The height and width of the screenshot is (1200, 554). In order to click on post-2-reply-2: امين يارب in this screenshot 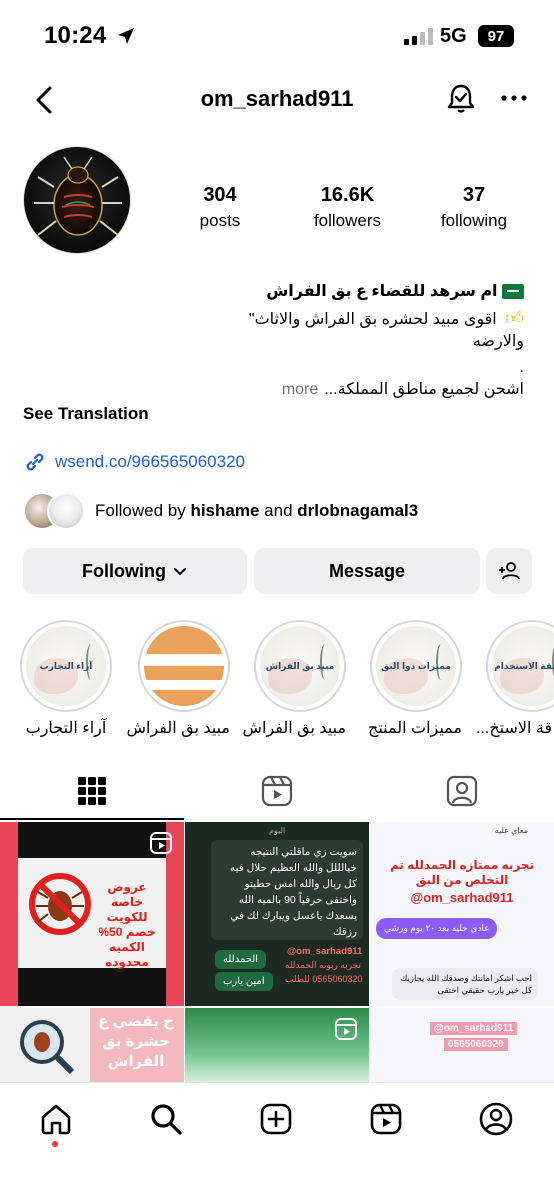, I will do `click(244, 981)`.